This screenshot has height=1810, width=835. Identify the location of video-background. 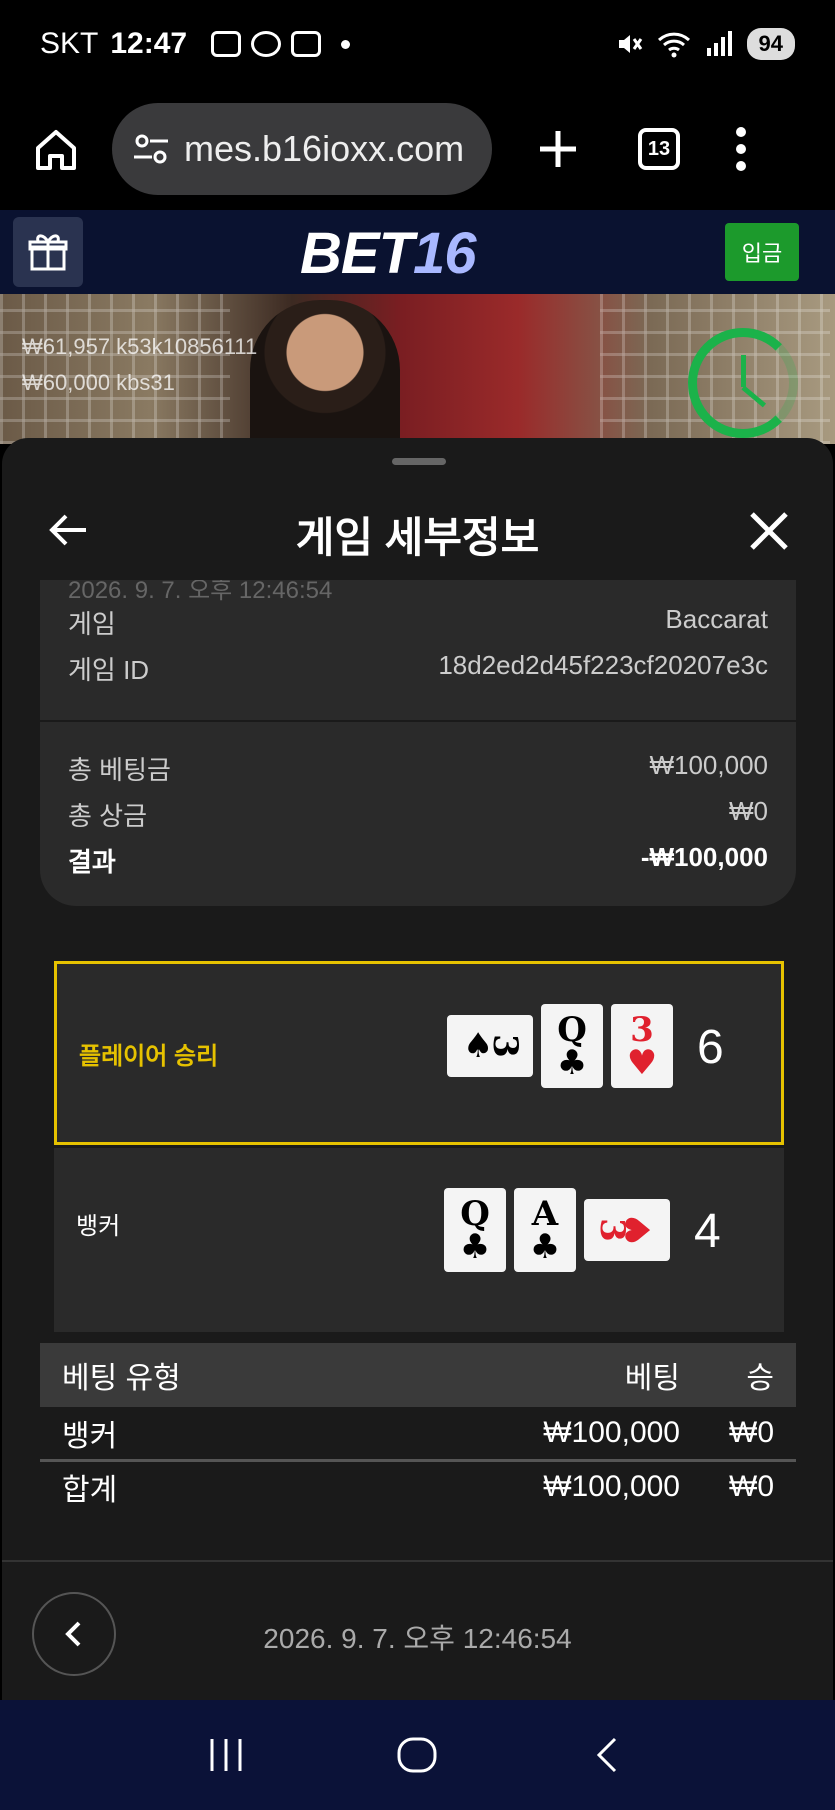
(115, 369).